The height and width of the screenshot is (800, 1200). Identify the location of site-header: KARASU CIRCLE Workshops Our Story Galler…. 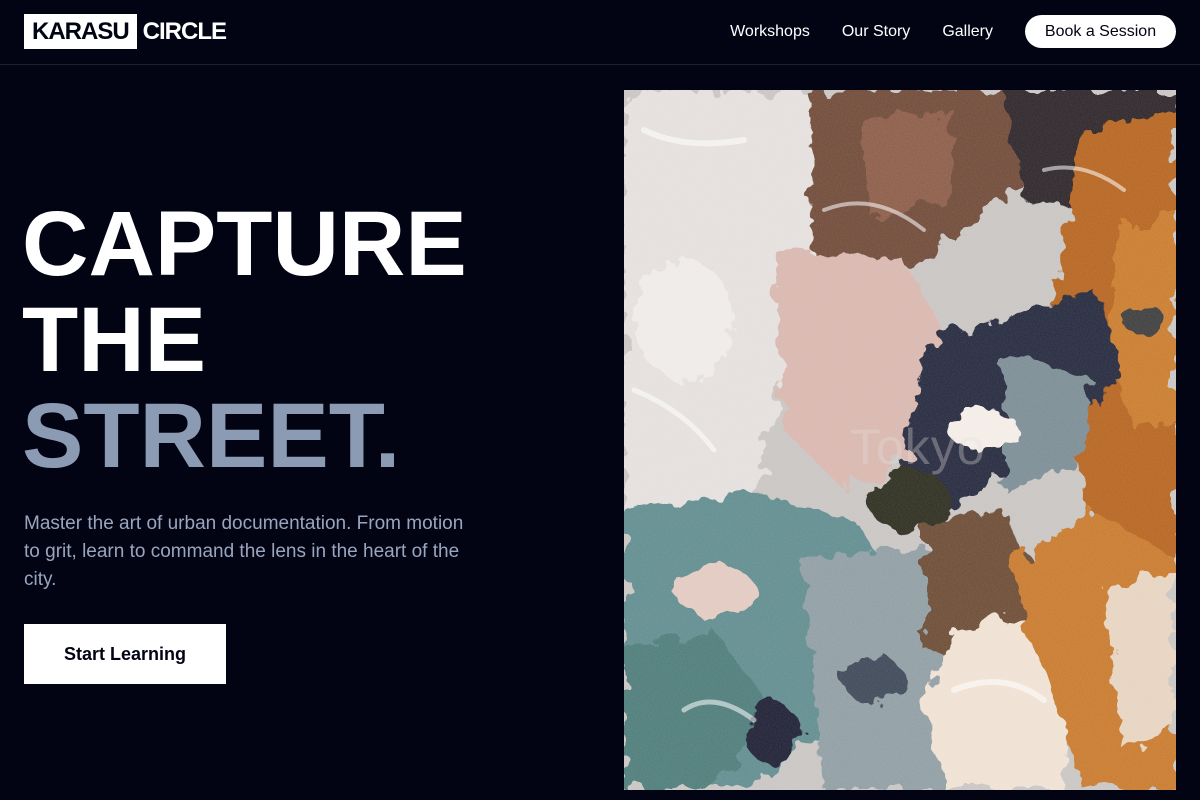
(600, 32).